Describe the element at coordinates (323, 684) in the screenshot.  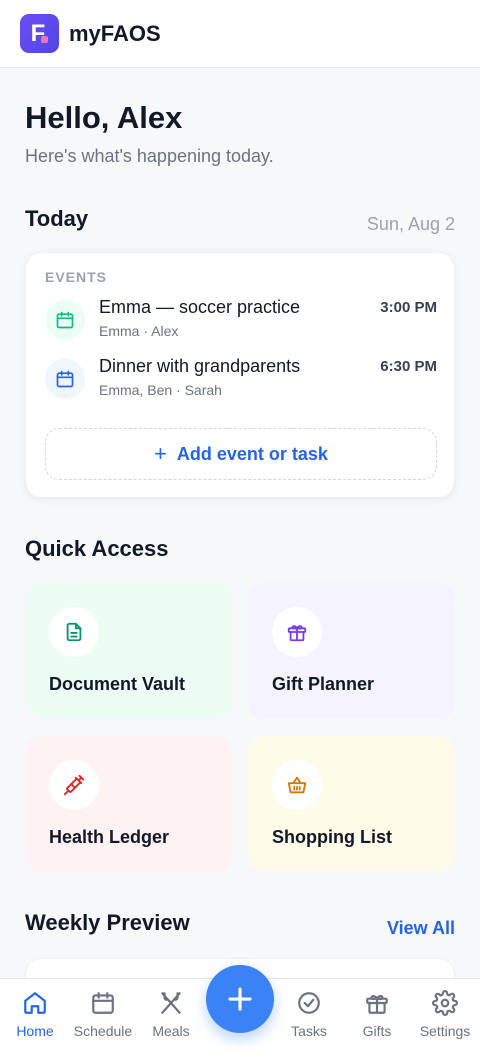
I see `tile-label: Gift Planner` at that location.